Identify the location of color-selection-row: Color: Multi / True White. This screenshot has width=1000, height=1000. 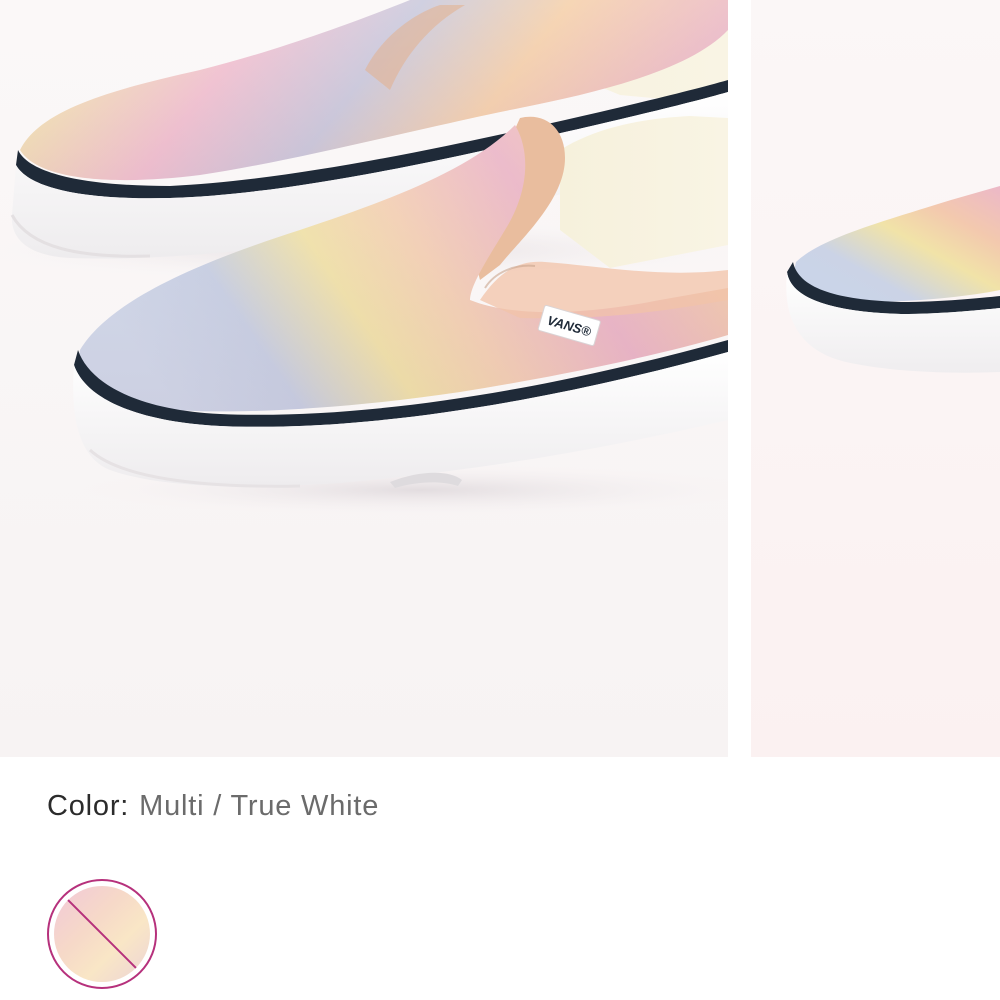
(213, 806).